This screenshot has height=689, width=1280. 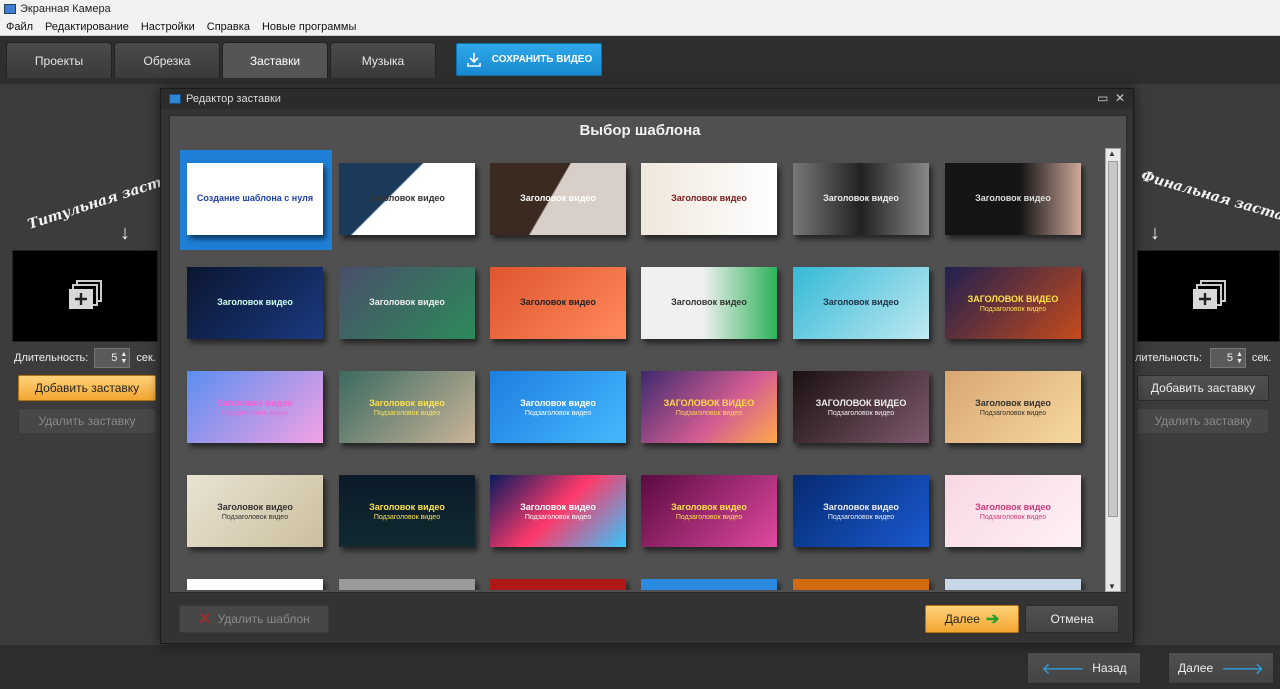 What do you see at coordinates (87, 421) in the screenshot?
I see `delete-intro-button: Удалить заставку` at bounding box center [87, 421].